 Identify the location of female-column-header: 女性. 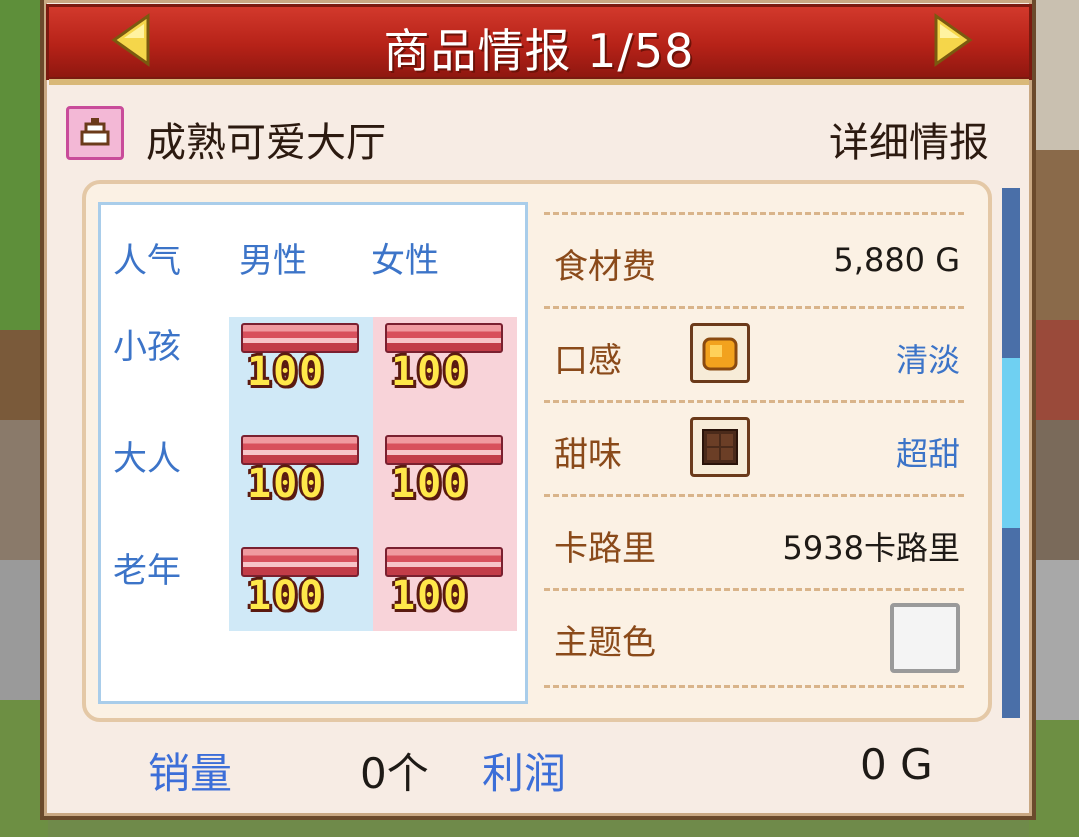
(405, 261).